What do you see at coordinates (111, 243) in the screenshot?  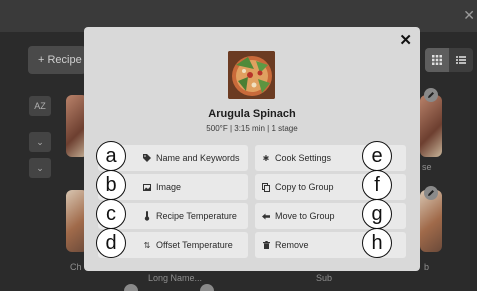 I see `callout-d: d` at bounding box center [111, 243].